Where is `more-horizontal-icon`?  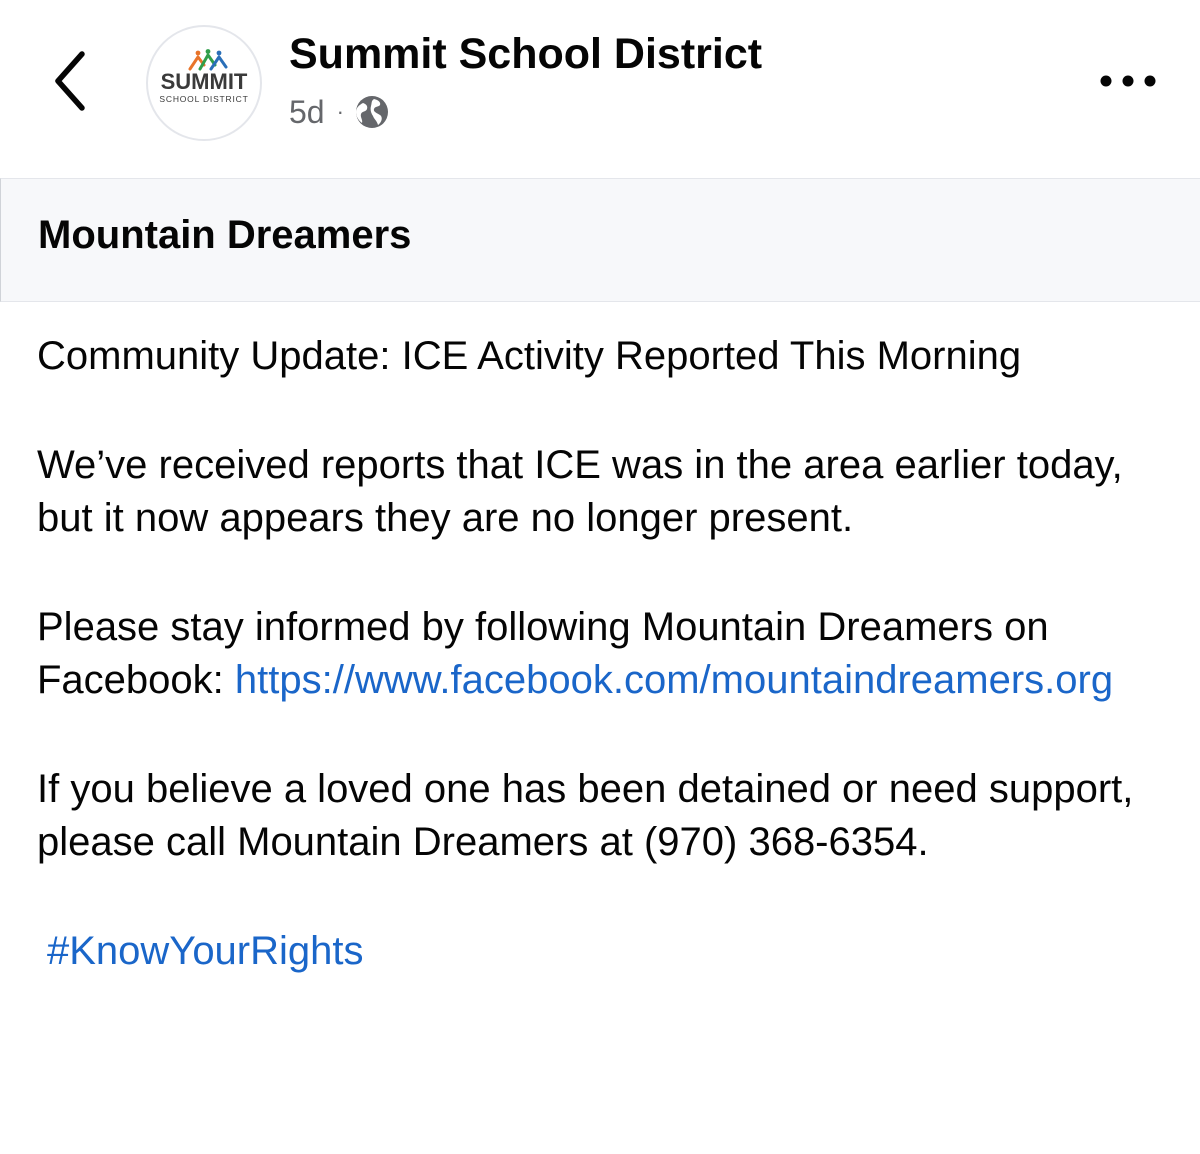 more-horizontal-icon is located at coordinates (1128, 81).